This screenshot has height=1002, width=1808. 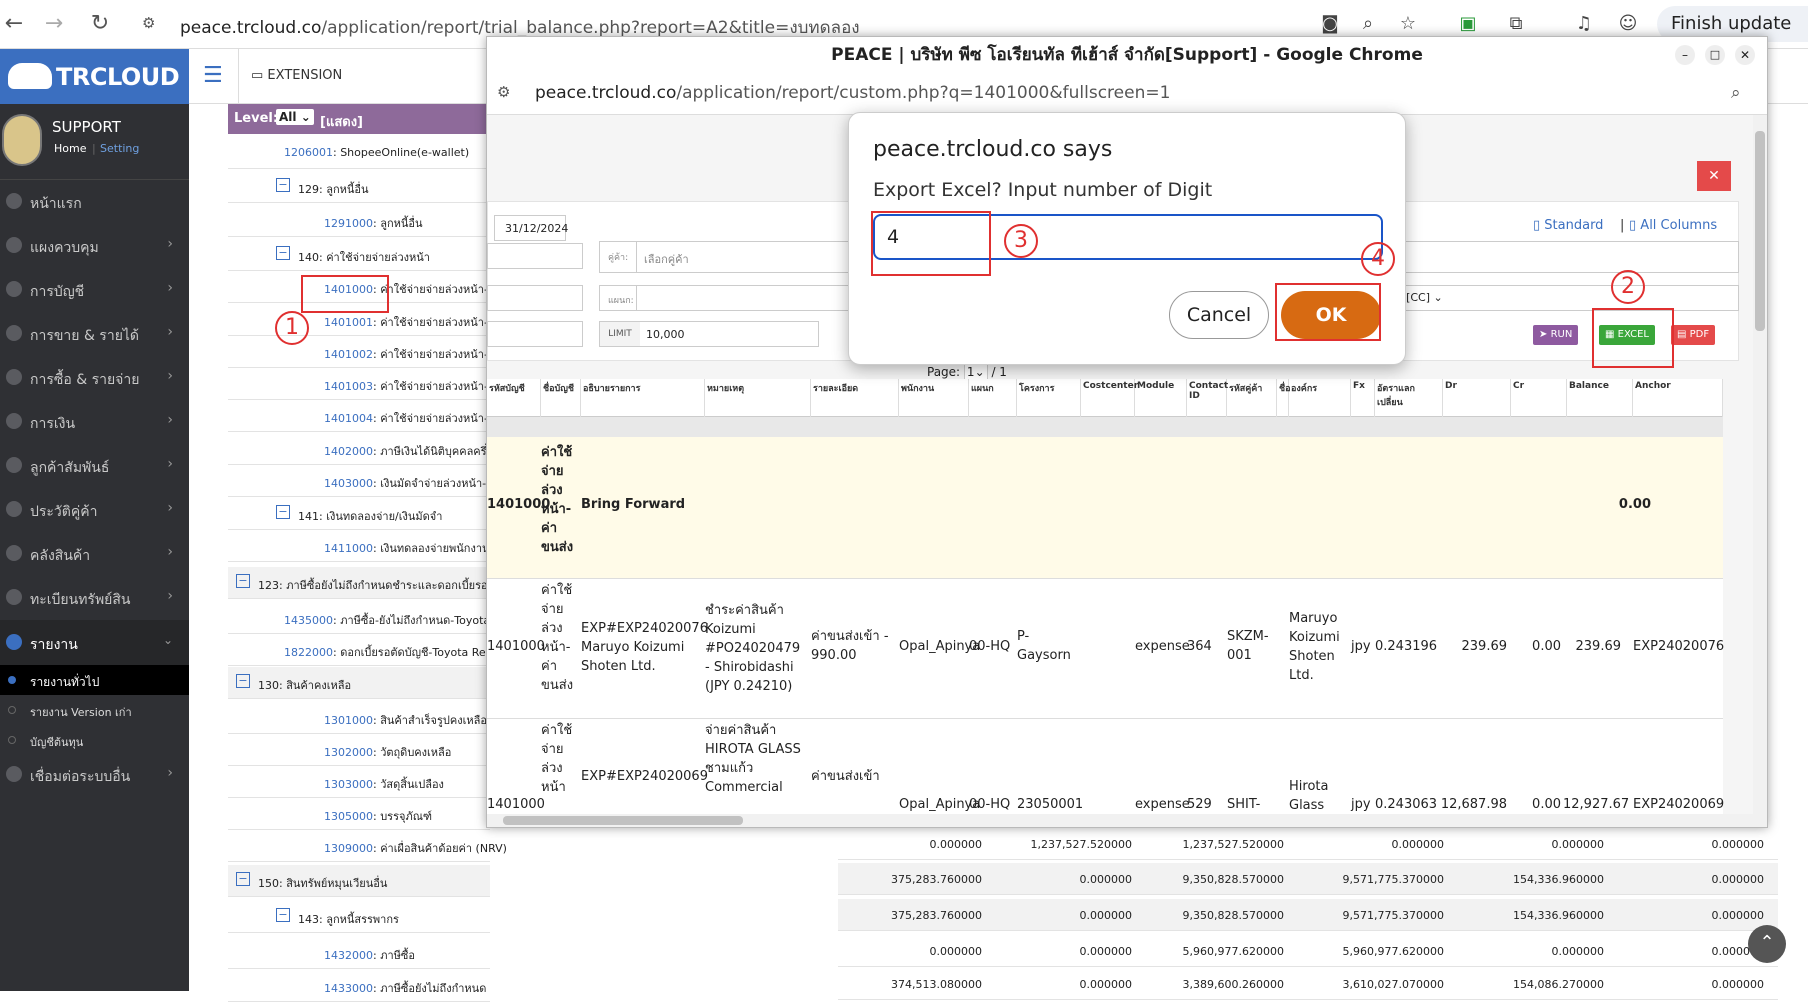 I want to click on account-code-link: 1435000, so click(x=308, y=620).